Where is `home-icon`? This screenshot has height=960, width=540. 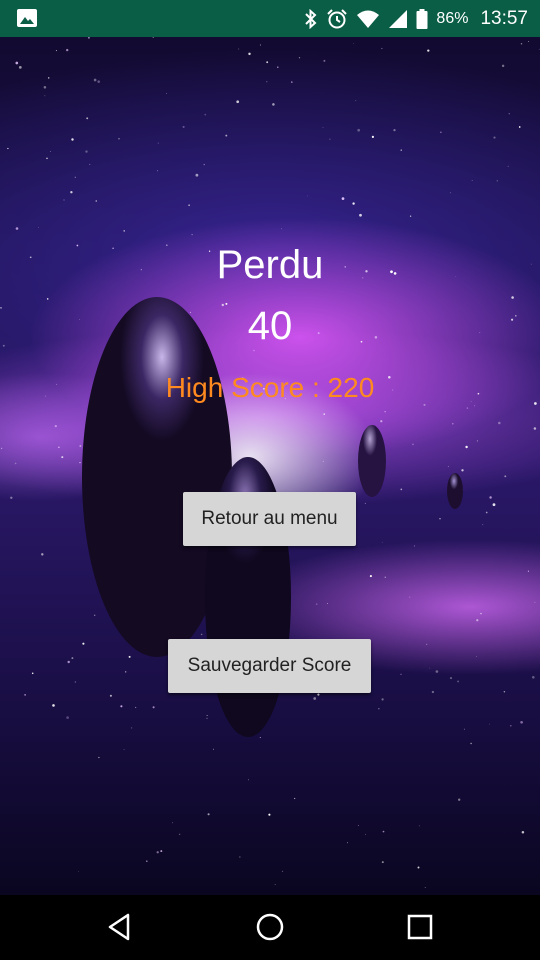 home-icon is located at coordinates (270, 927).